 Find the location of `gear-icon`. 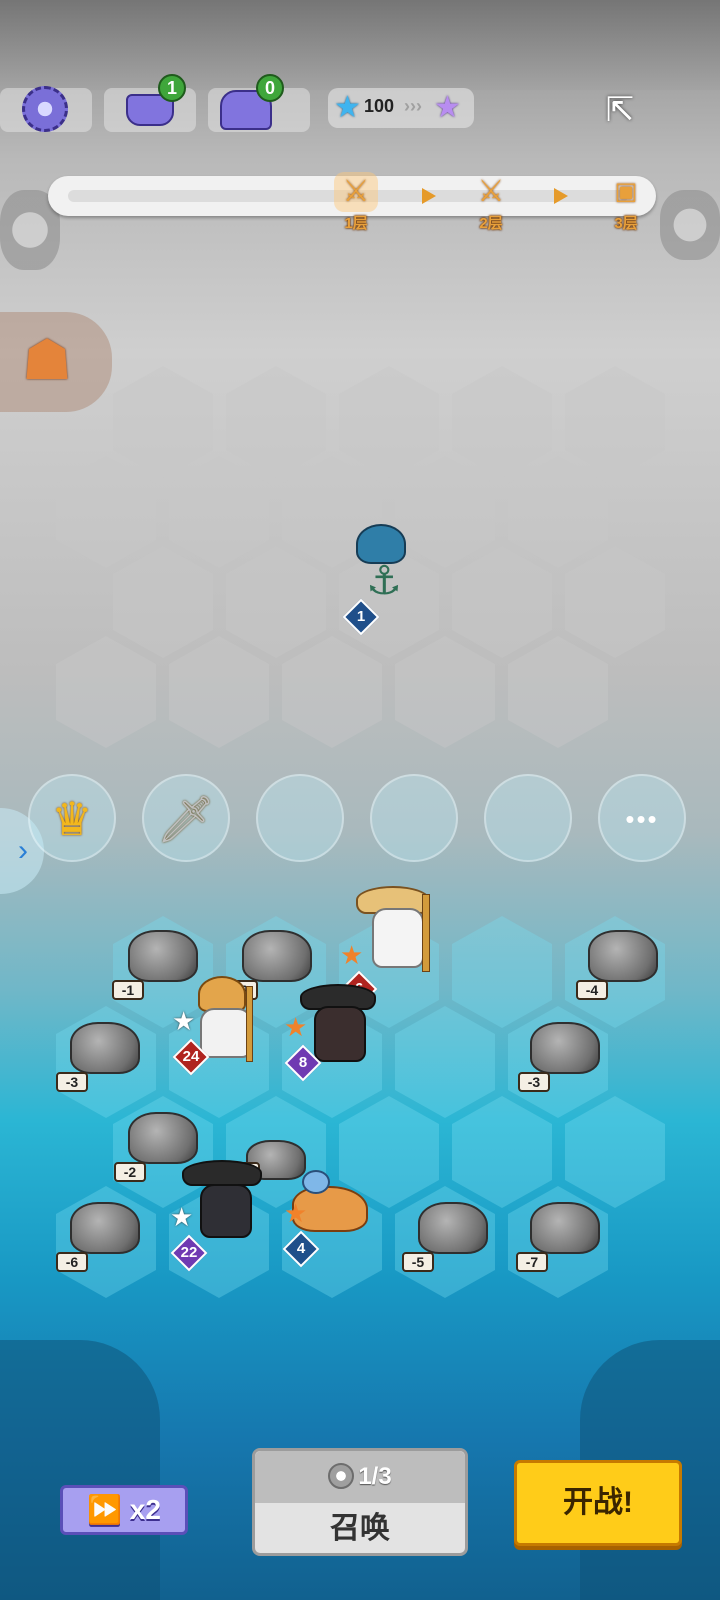

gear-icon is located at coordinates (45, 109).